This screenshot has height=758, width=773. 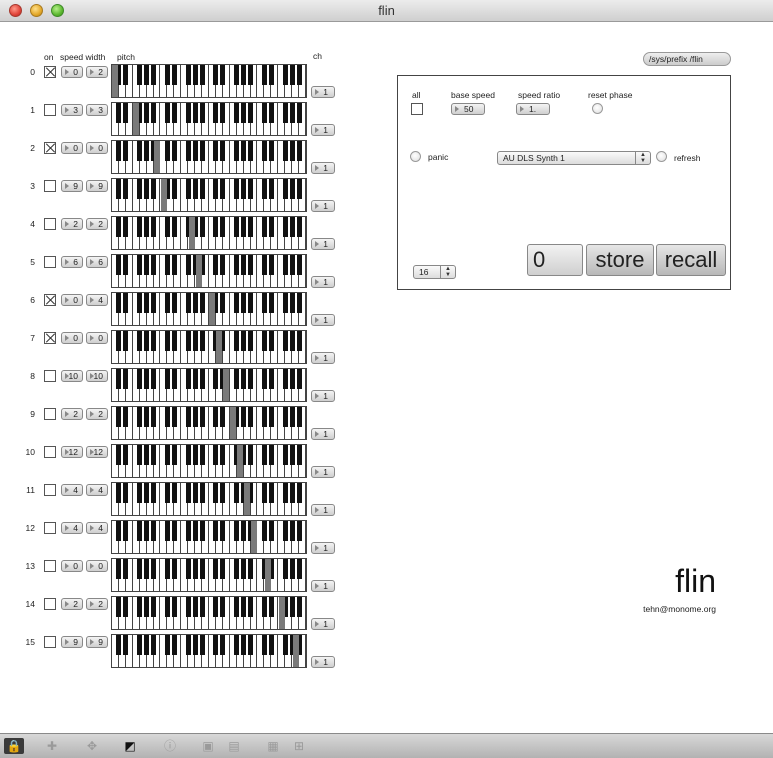 What do you see at coordinates (533, 109) in the screenshot?
I see `speed-ratio-number-box: 1.` at bounding box center [533, 109].